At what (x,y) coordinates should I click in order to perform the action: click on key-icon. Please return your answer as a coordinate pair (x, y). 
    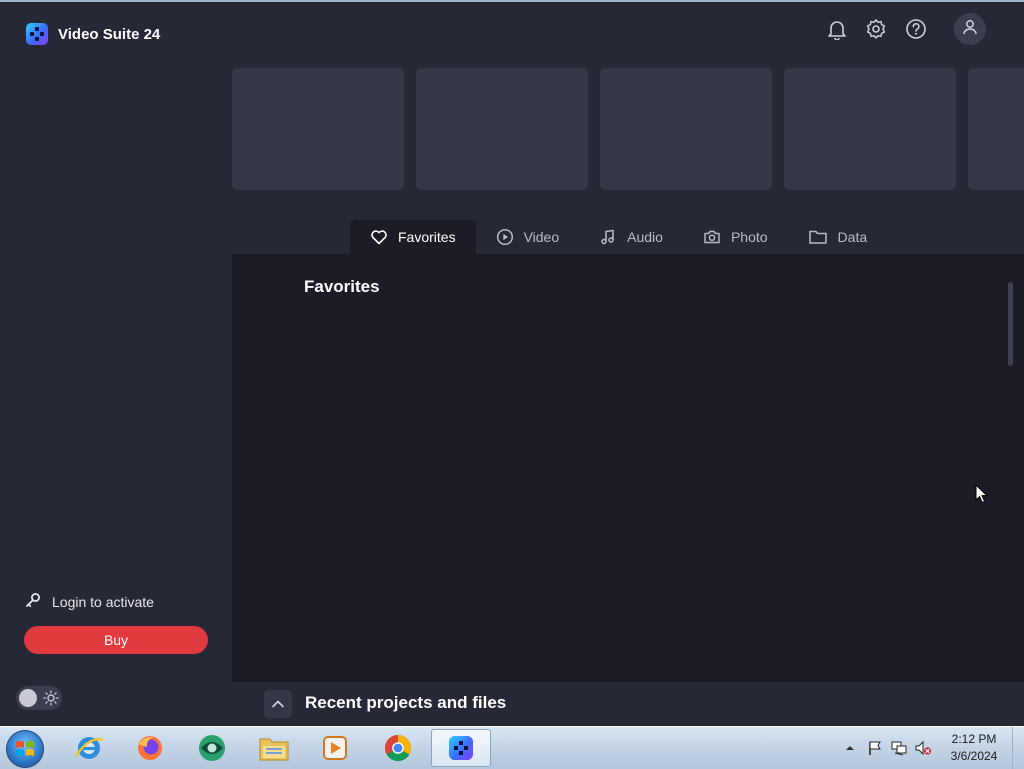
    Looking at the image, I should click on (33, 602).